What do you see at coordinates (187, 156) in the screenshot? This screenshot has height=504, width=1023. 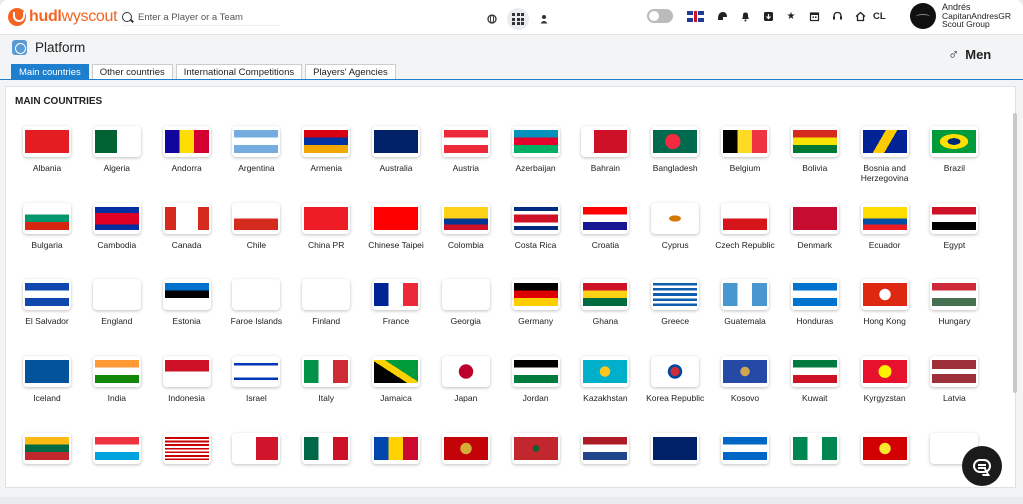 I see `country-tile-andorra: Andorra` at bounding box center [187, 156].